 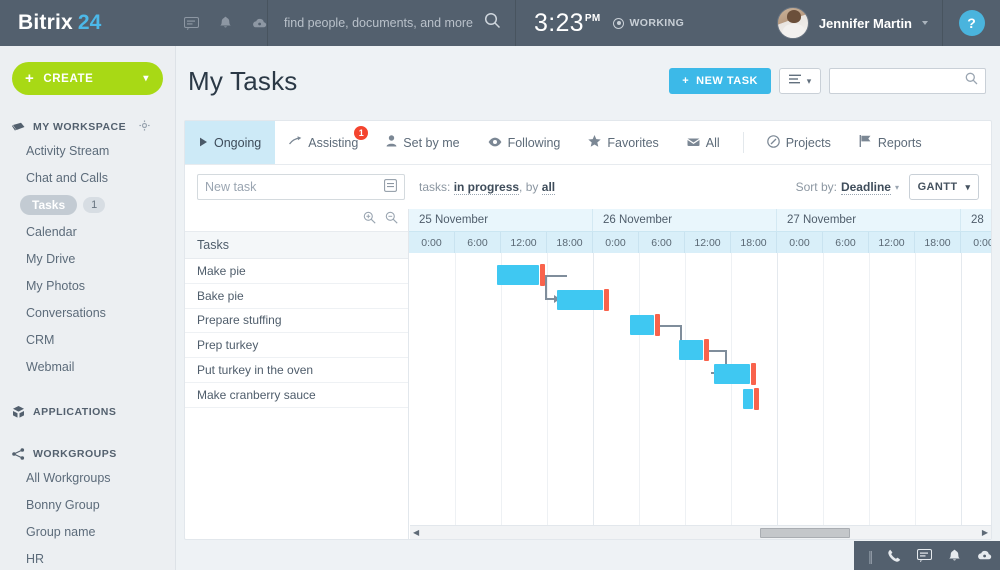 What do you see at coordinates (416, 532) in the screenshot?
I see `scroll-left-arrow-icon: ◀` at bounding box center [416, 532].